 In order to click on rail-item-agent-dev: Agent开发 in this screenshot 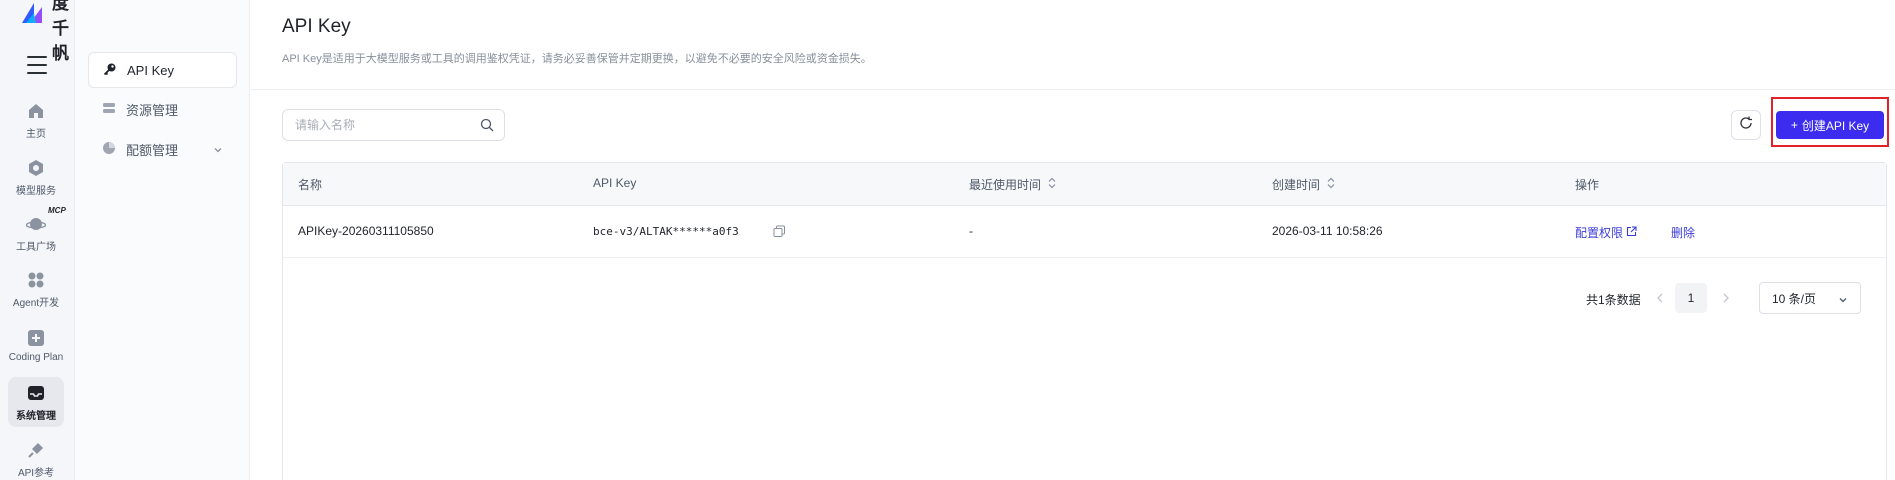, I will do `click(36, 289)`.